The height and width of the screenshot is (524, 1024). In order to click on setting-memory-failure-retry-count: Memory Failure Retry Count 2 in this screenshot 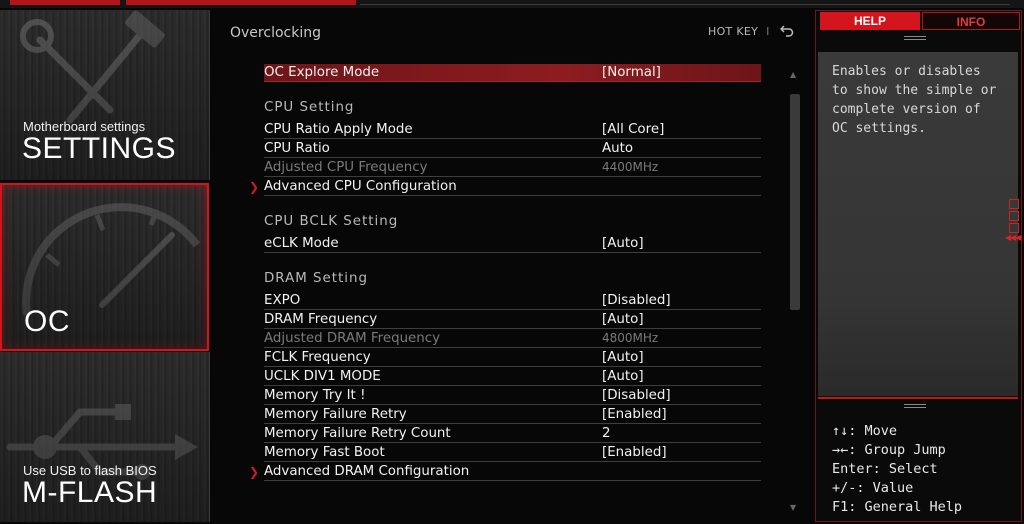, I will do `click(512, 434)`.